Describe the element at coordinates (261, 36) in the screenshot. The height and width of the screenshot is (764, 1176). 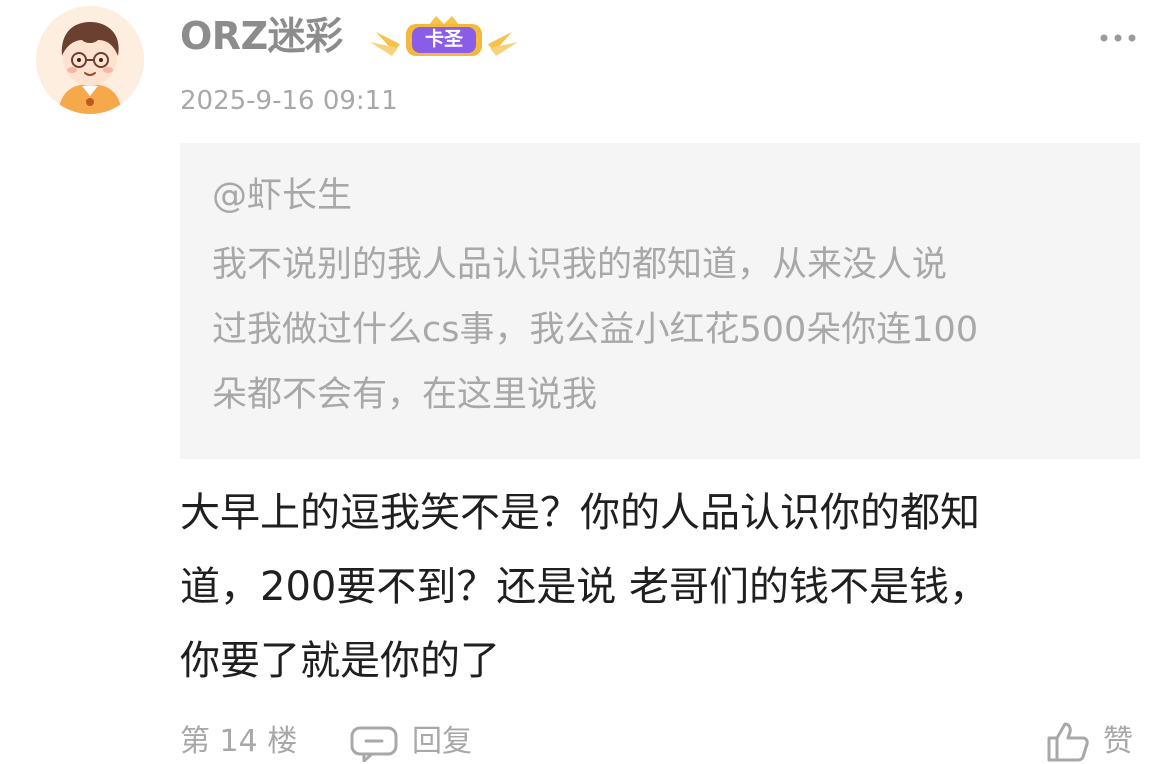
I see `username: ORZ迷彩` at that location.